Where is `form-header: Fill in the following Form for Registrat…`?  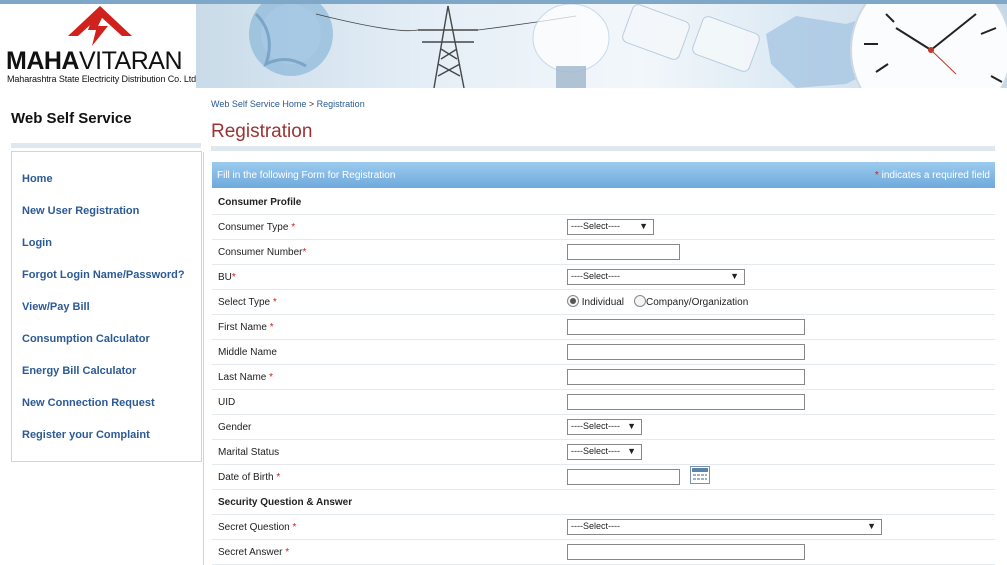 form-header: Fill in the following Form for Registrat… is located at coordinates (603, 175).